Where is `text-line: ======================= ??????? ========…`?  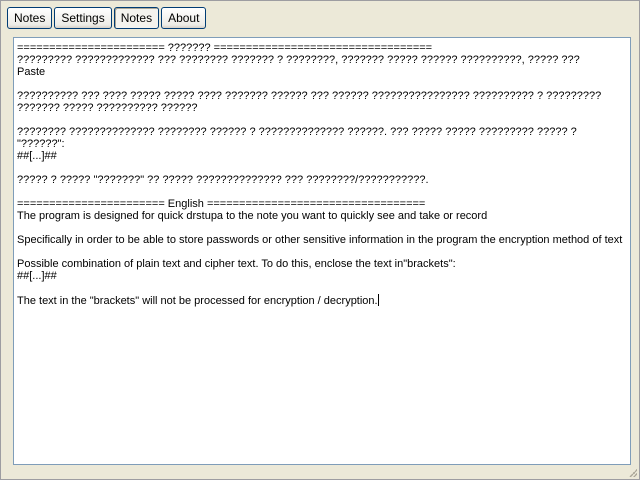 text-line: ======================= ??????? ========… is located at coordinates (225, 48).